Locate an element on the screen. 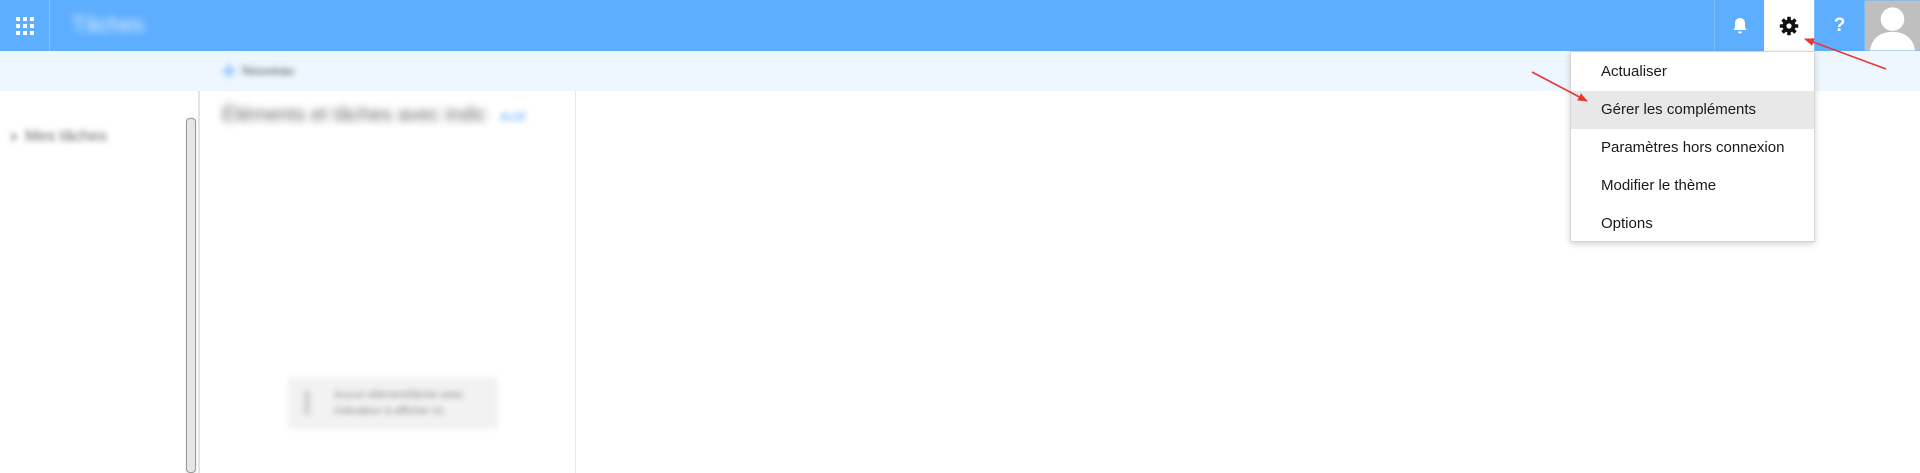  help-button: ? is located at coordinates (1839, 25).